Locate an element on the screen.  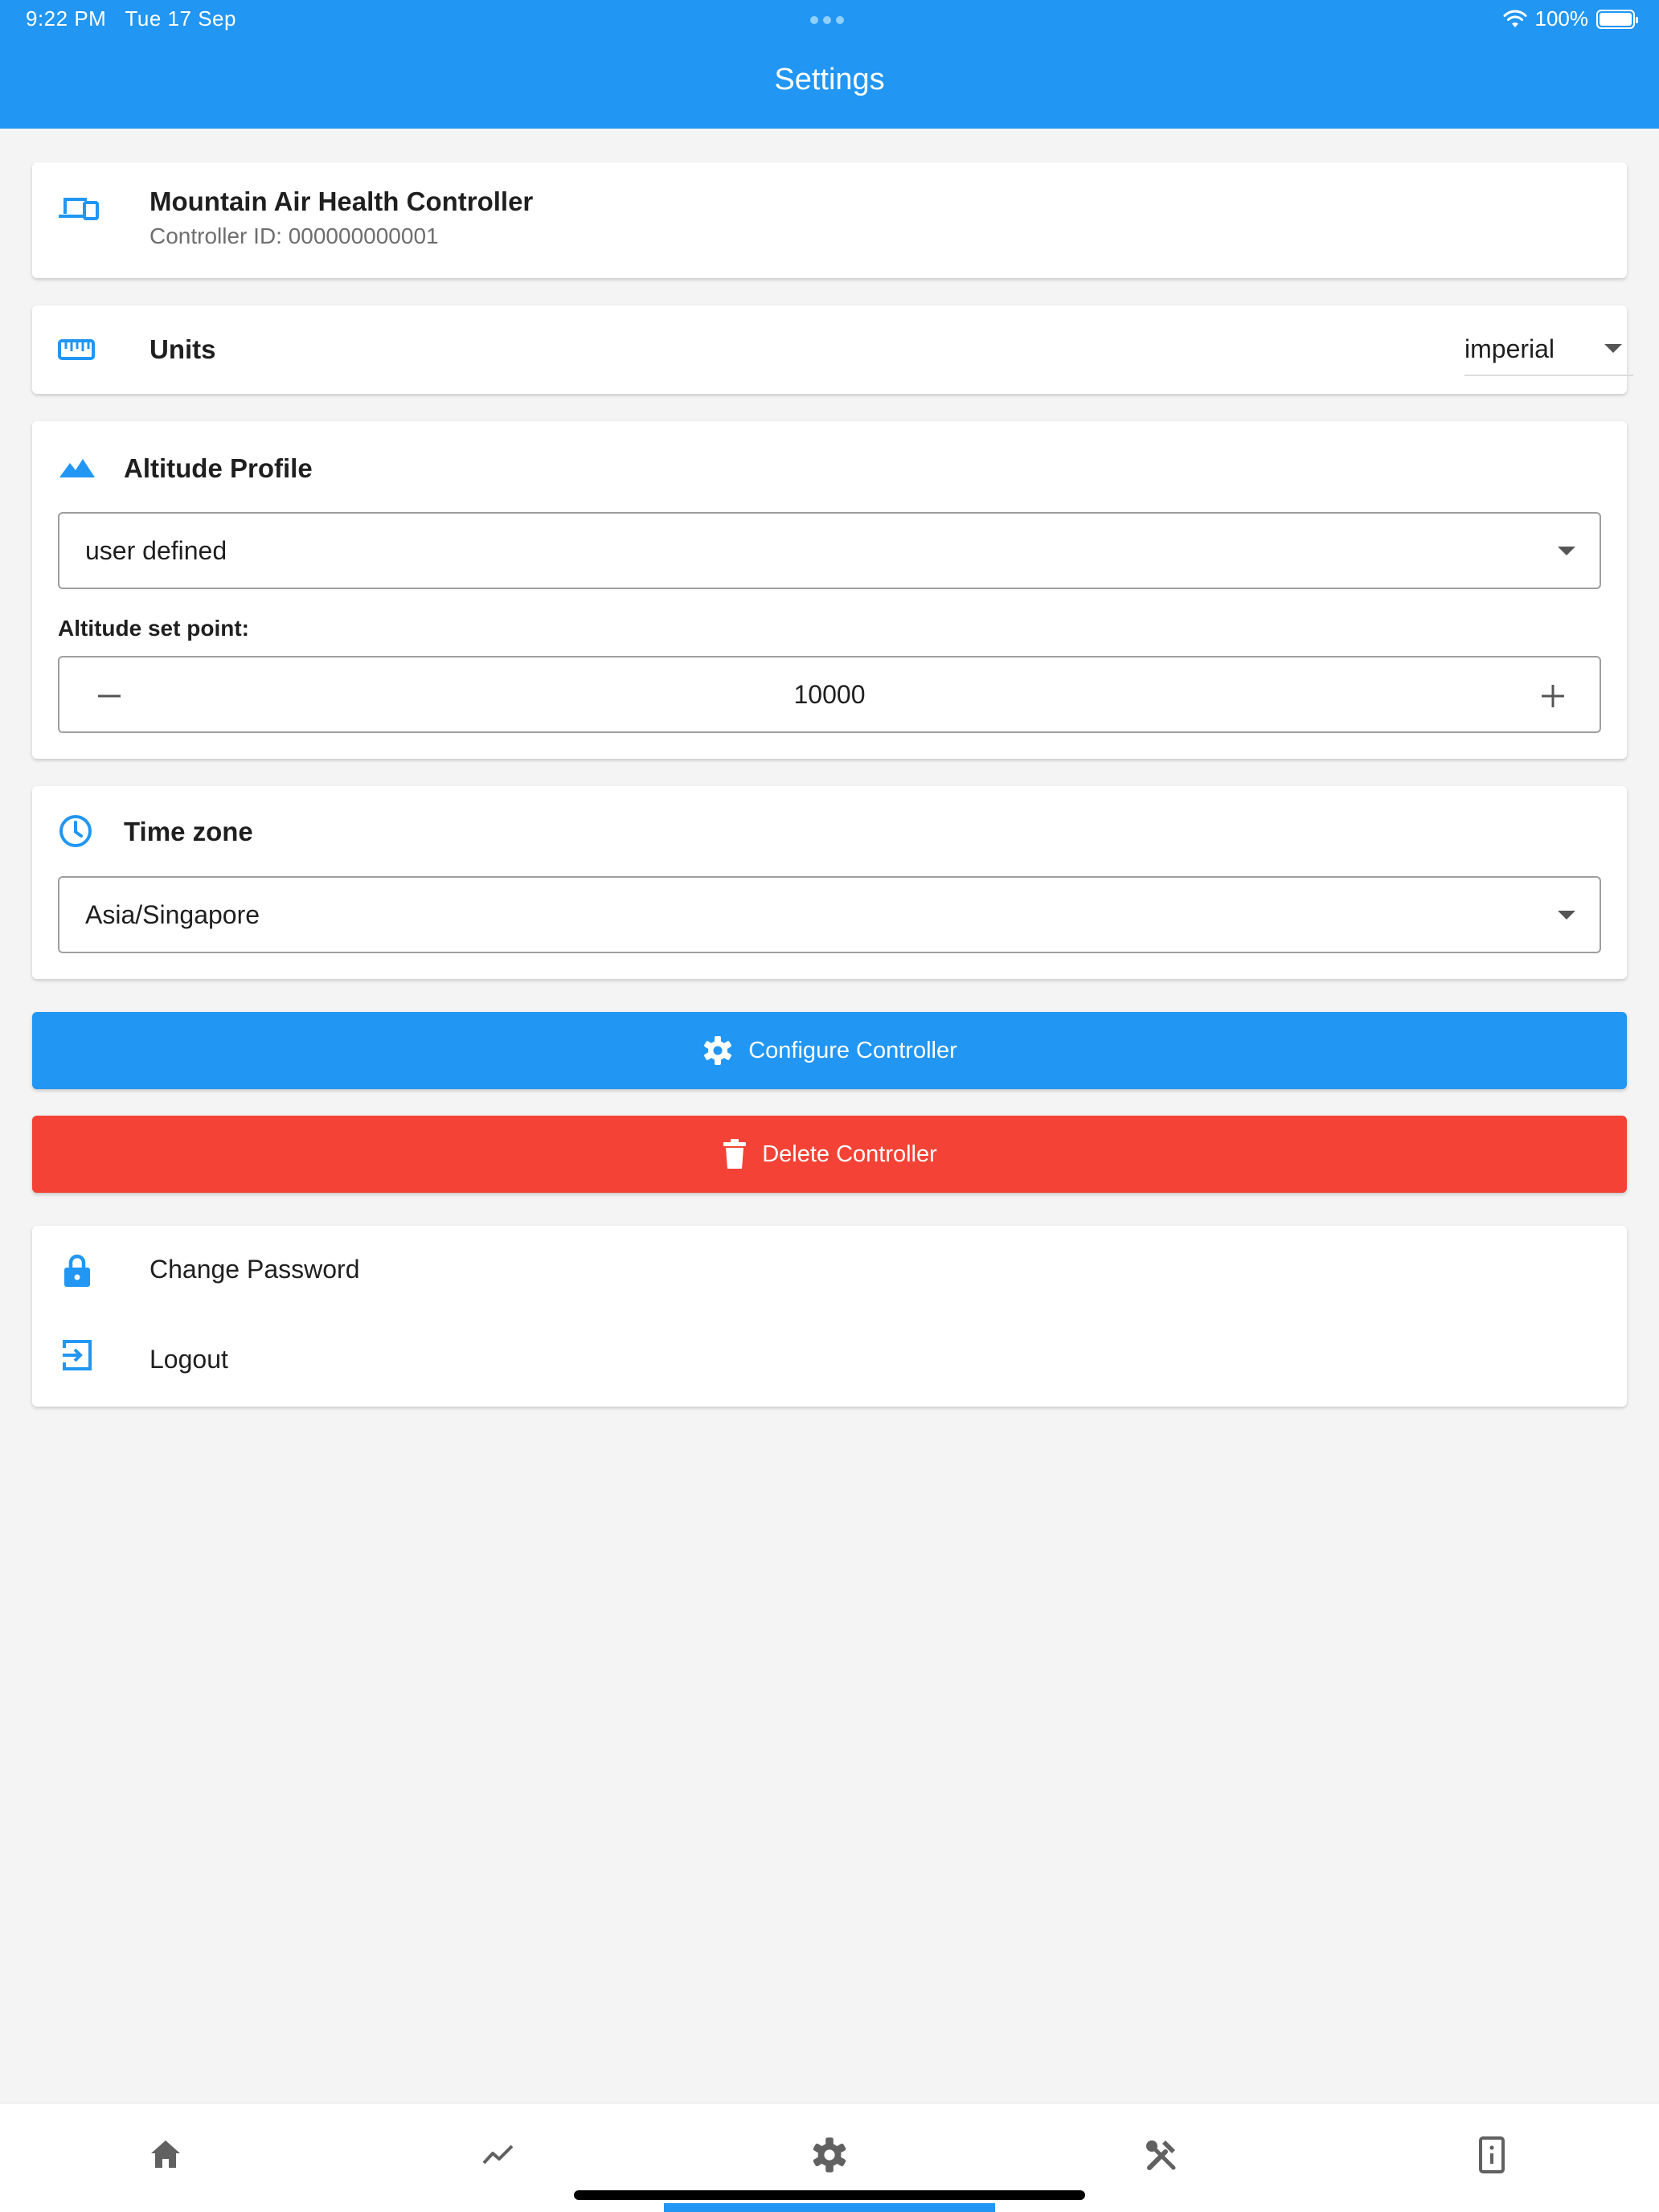
units-dropdown: imperial is located at coordinates (1548, 348).